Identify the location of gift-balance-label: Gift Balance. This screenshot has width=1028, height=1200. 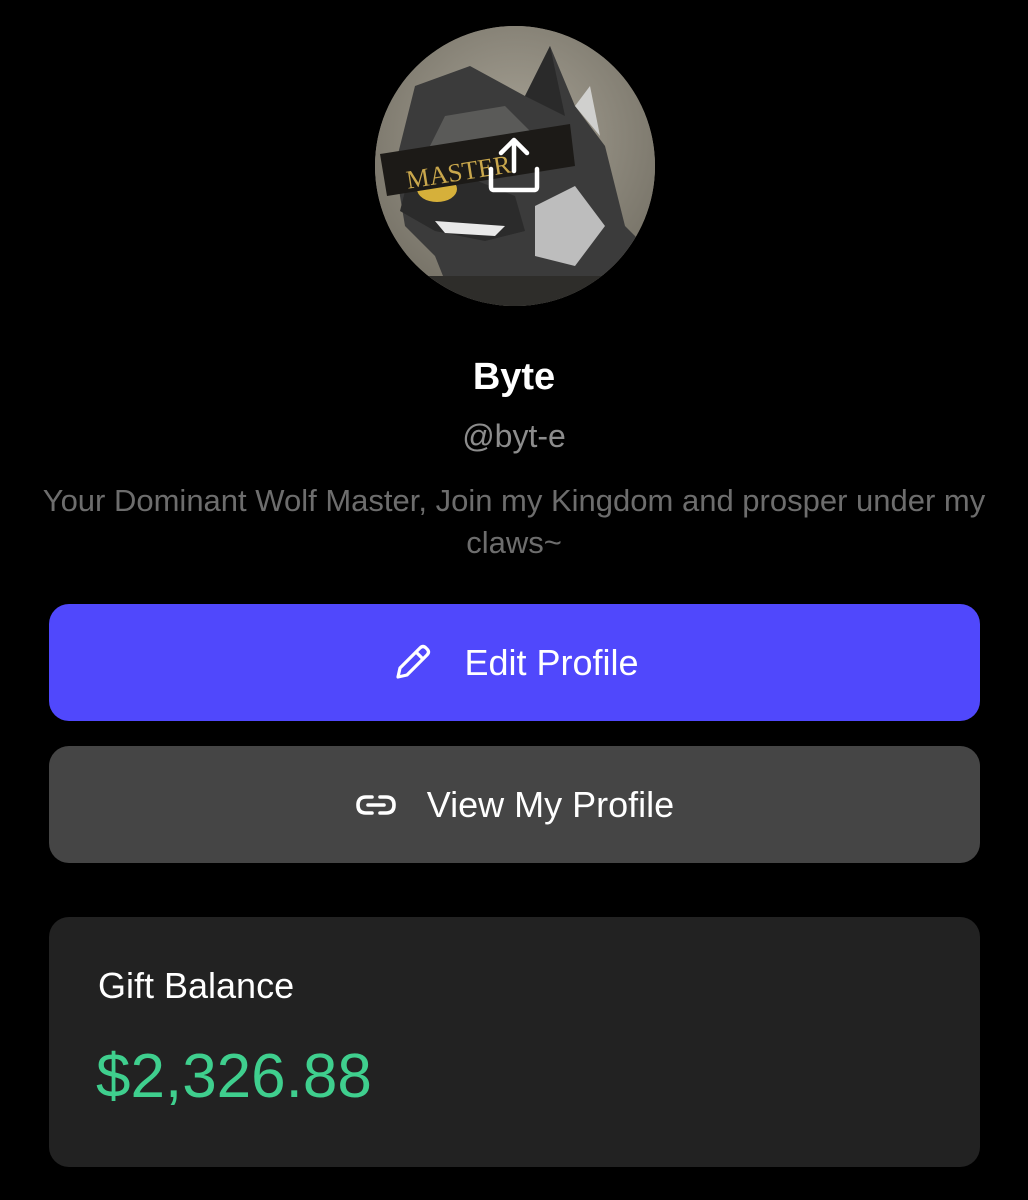
(196, 985).